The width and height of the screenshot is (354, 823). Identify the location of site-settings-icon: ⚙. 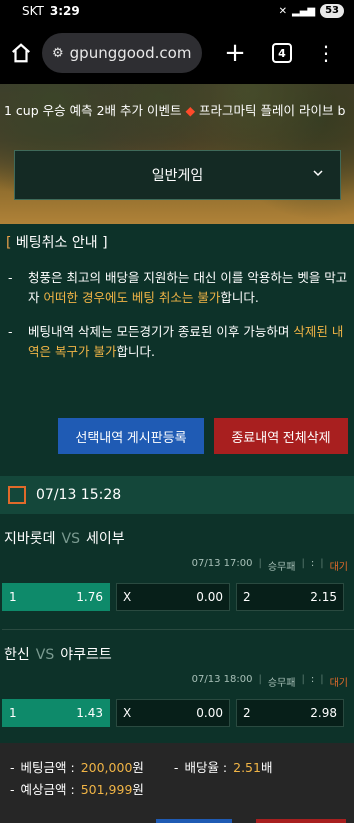
(58, 53).